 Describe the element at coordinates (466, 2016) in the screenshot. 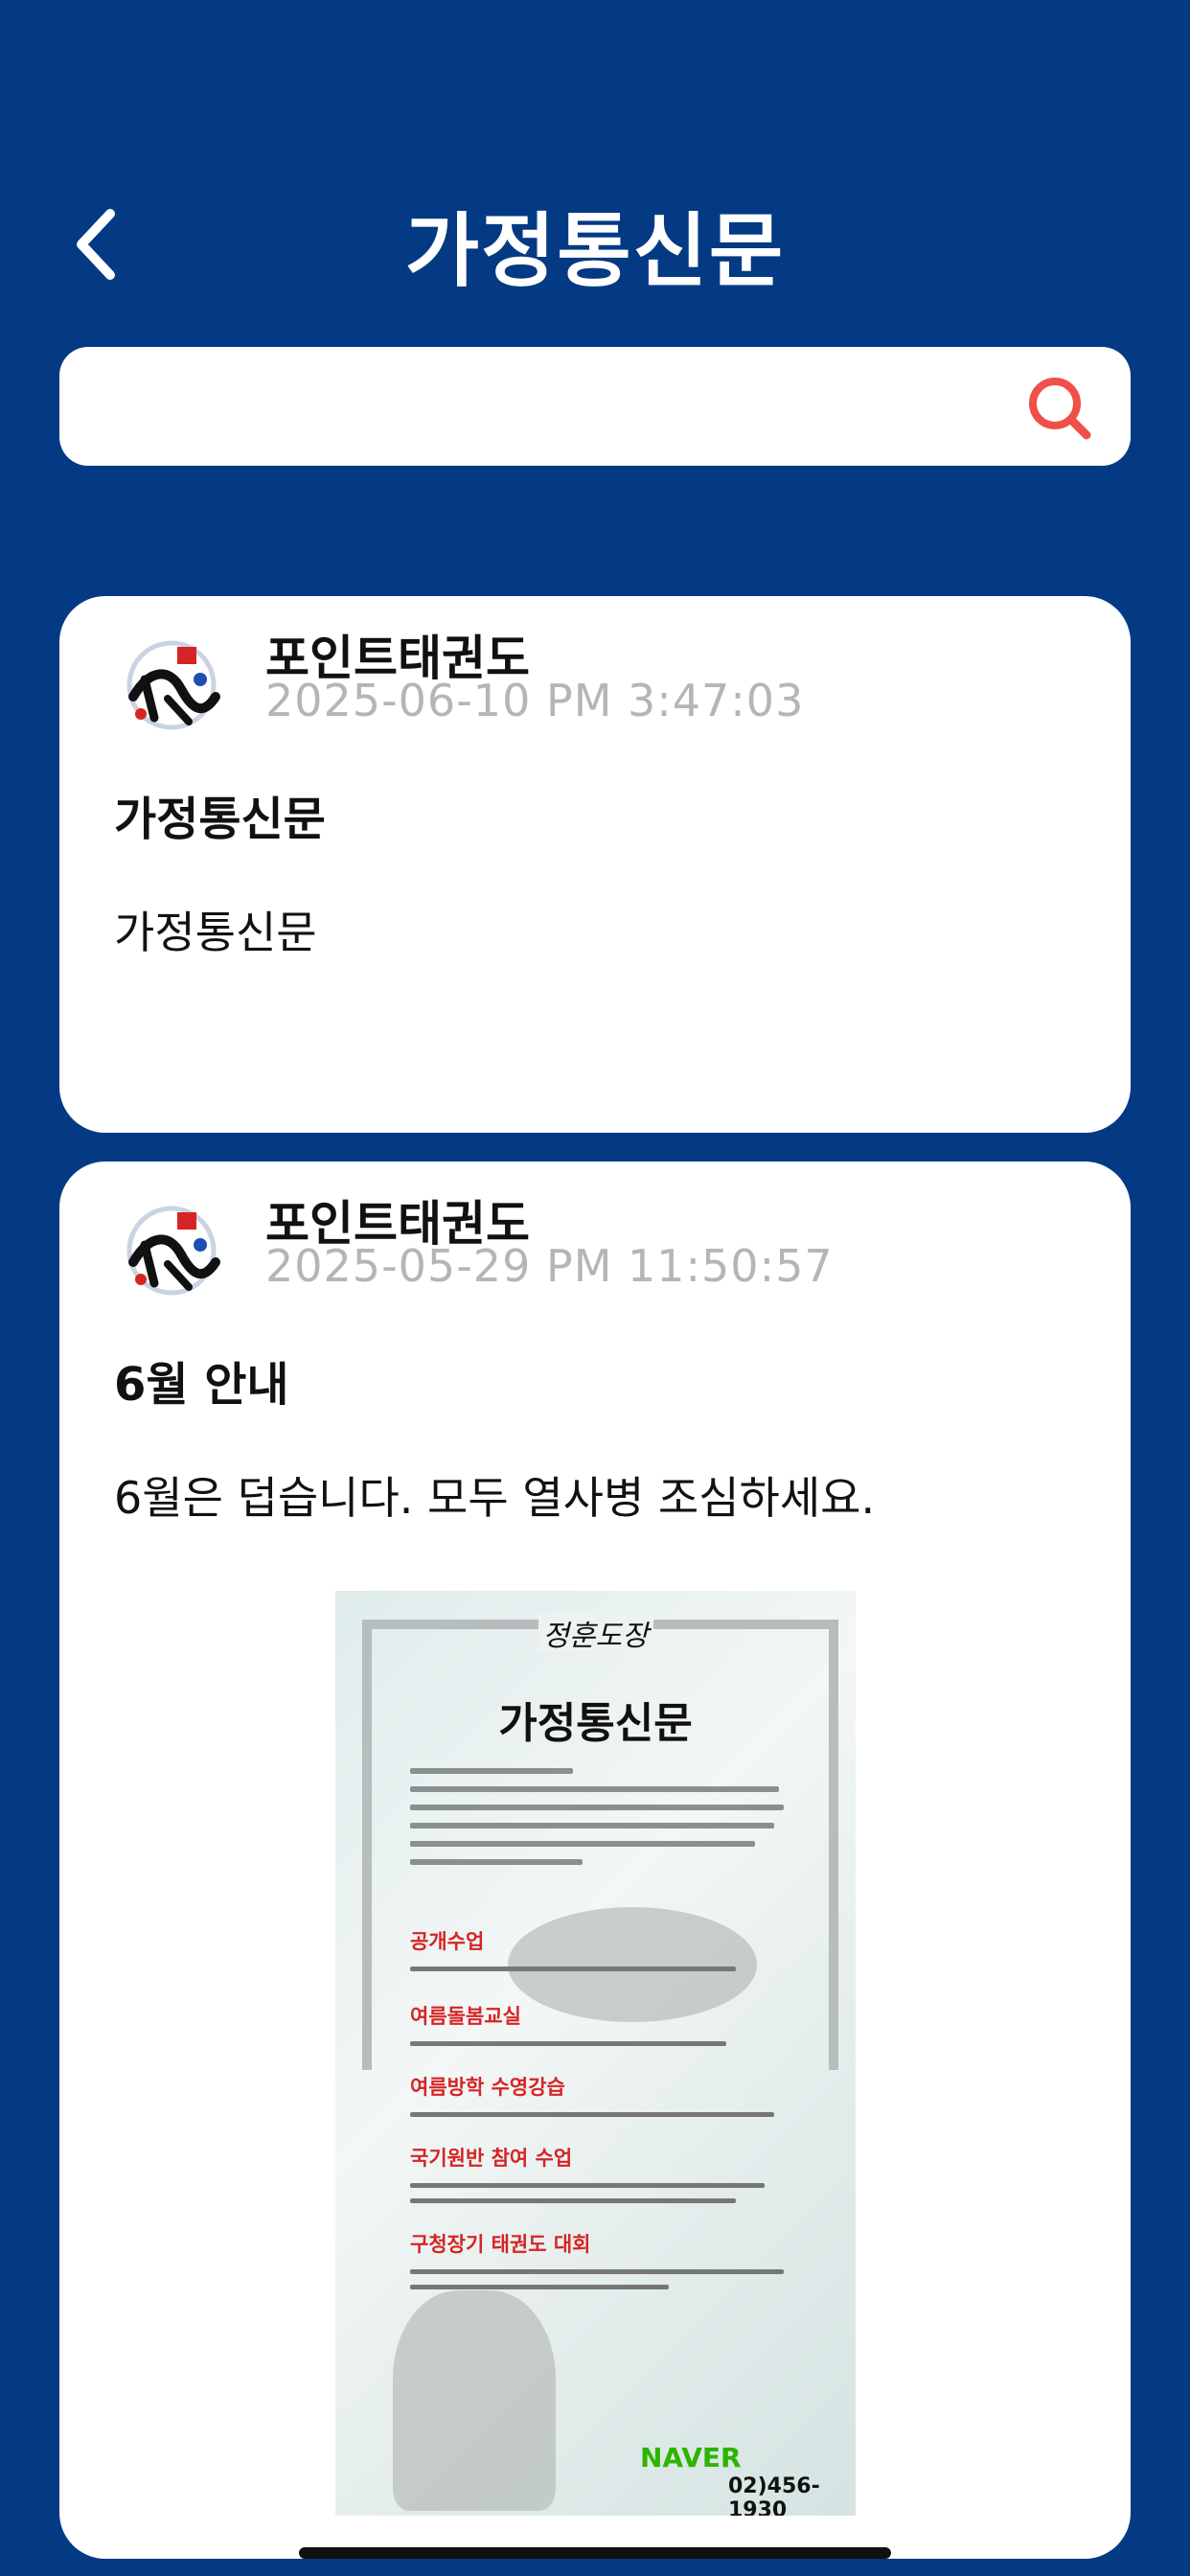

I see `poster-section: 여름돌봄교실` at that location.